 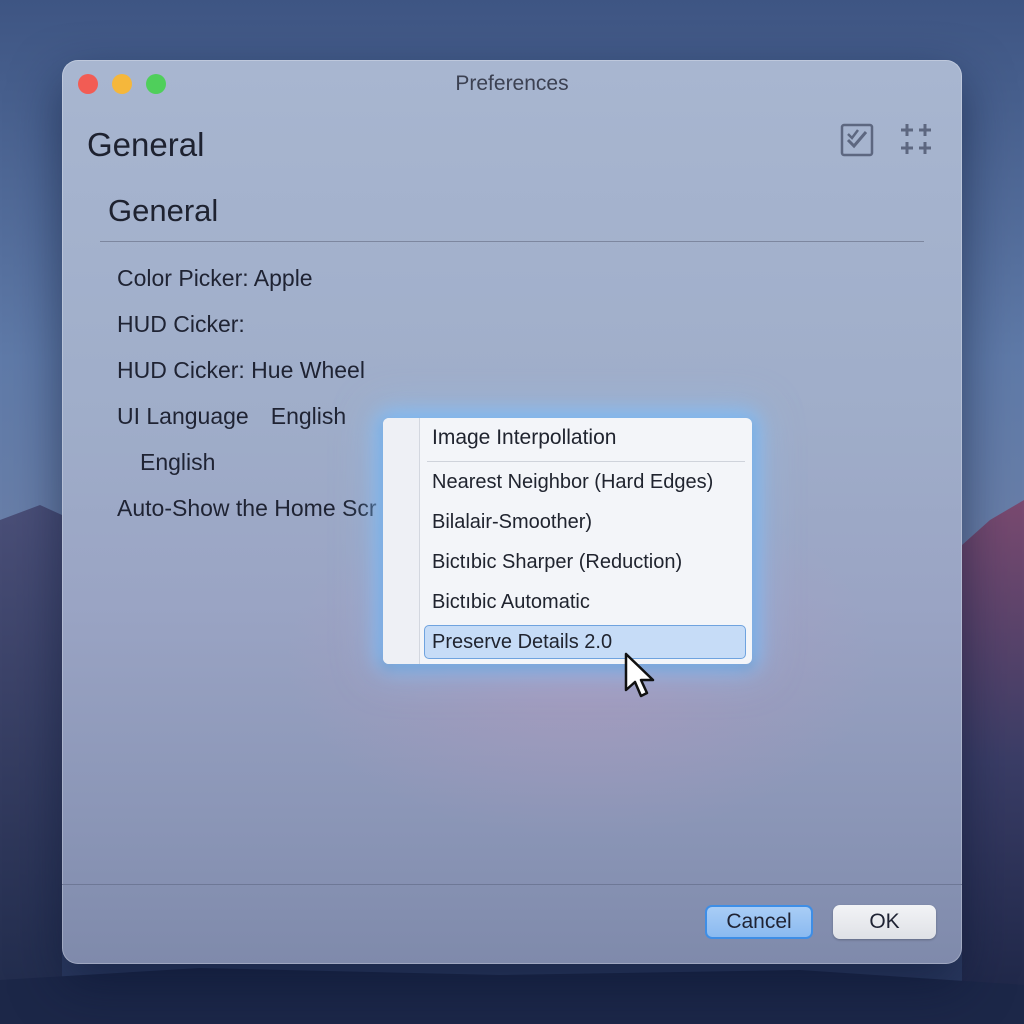 What do you see at coordinates (639, 675) in the screenshot?
I see `mouse-pointer-icon` at bounding box center [639, 675].